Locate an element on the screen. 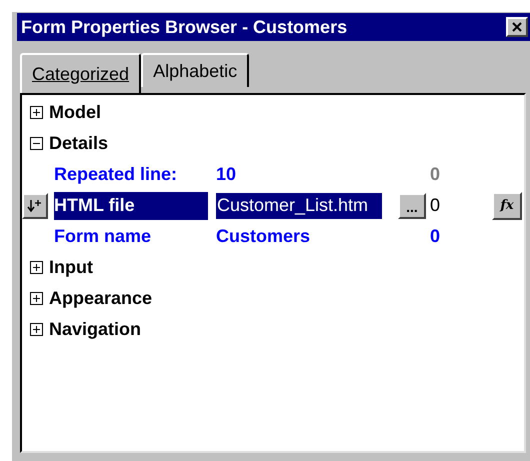 This screenshot has width=530, height=461. property-name: HTML file is located at coordinates (131, 206).